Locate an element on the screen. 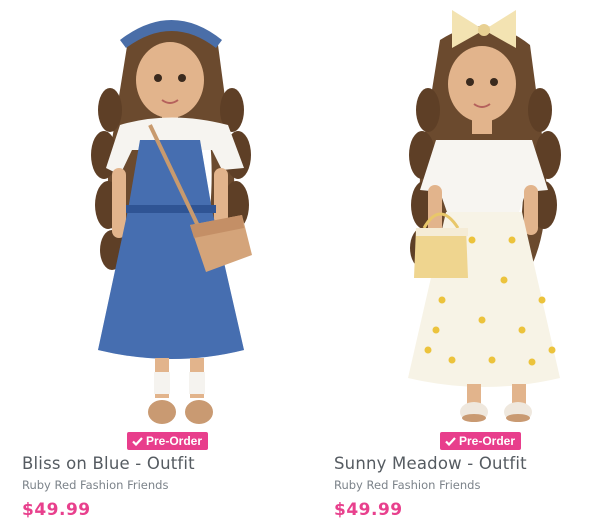 This screenshot has width=593, height=528. product-title: Bliss on Blue - Outfit is located at coordinates (159, 463).